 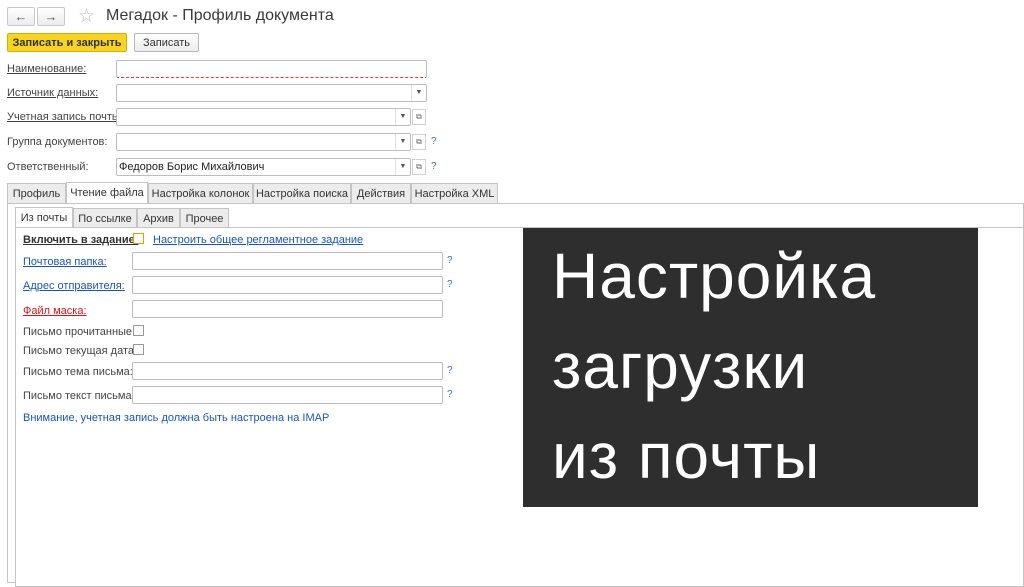 I want to click on subject-field, so click(x=287, y=371).